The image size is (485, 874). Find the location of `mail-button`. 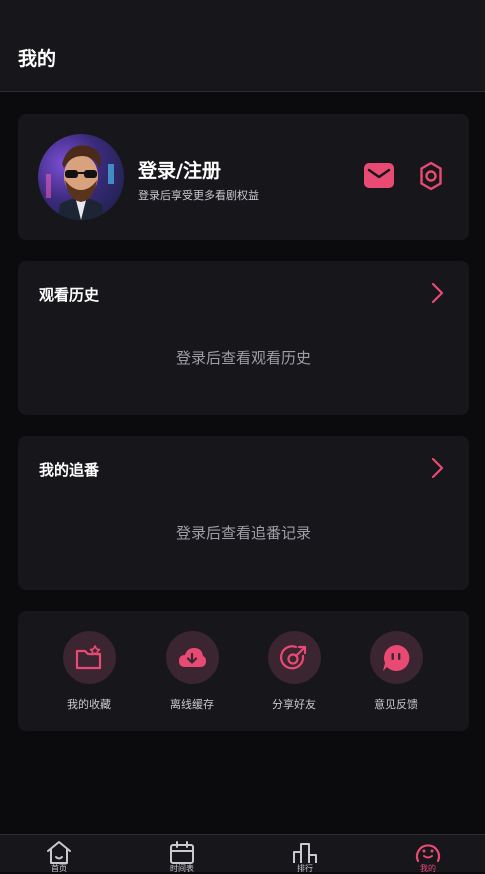

mail-button is located at coordinates (379, 176).